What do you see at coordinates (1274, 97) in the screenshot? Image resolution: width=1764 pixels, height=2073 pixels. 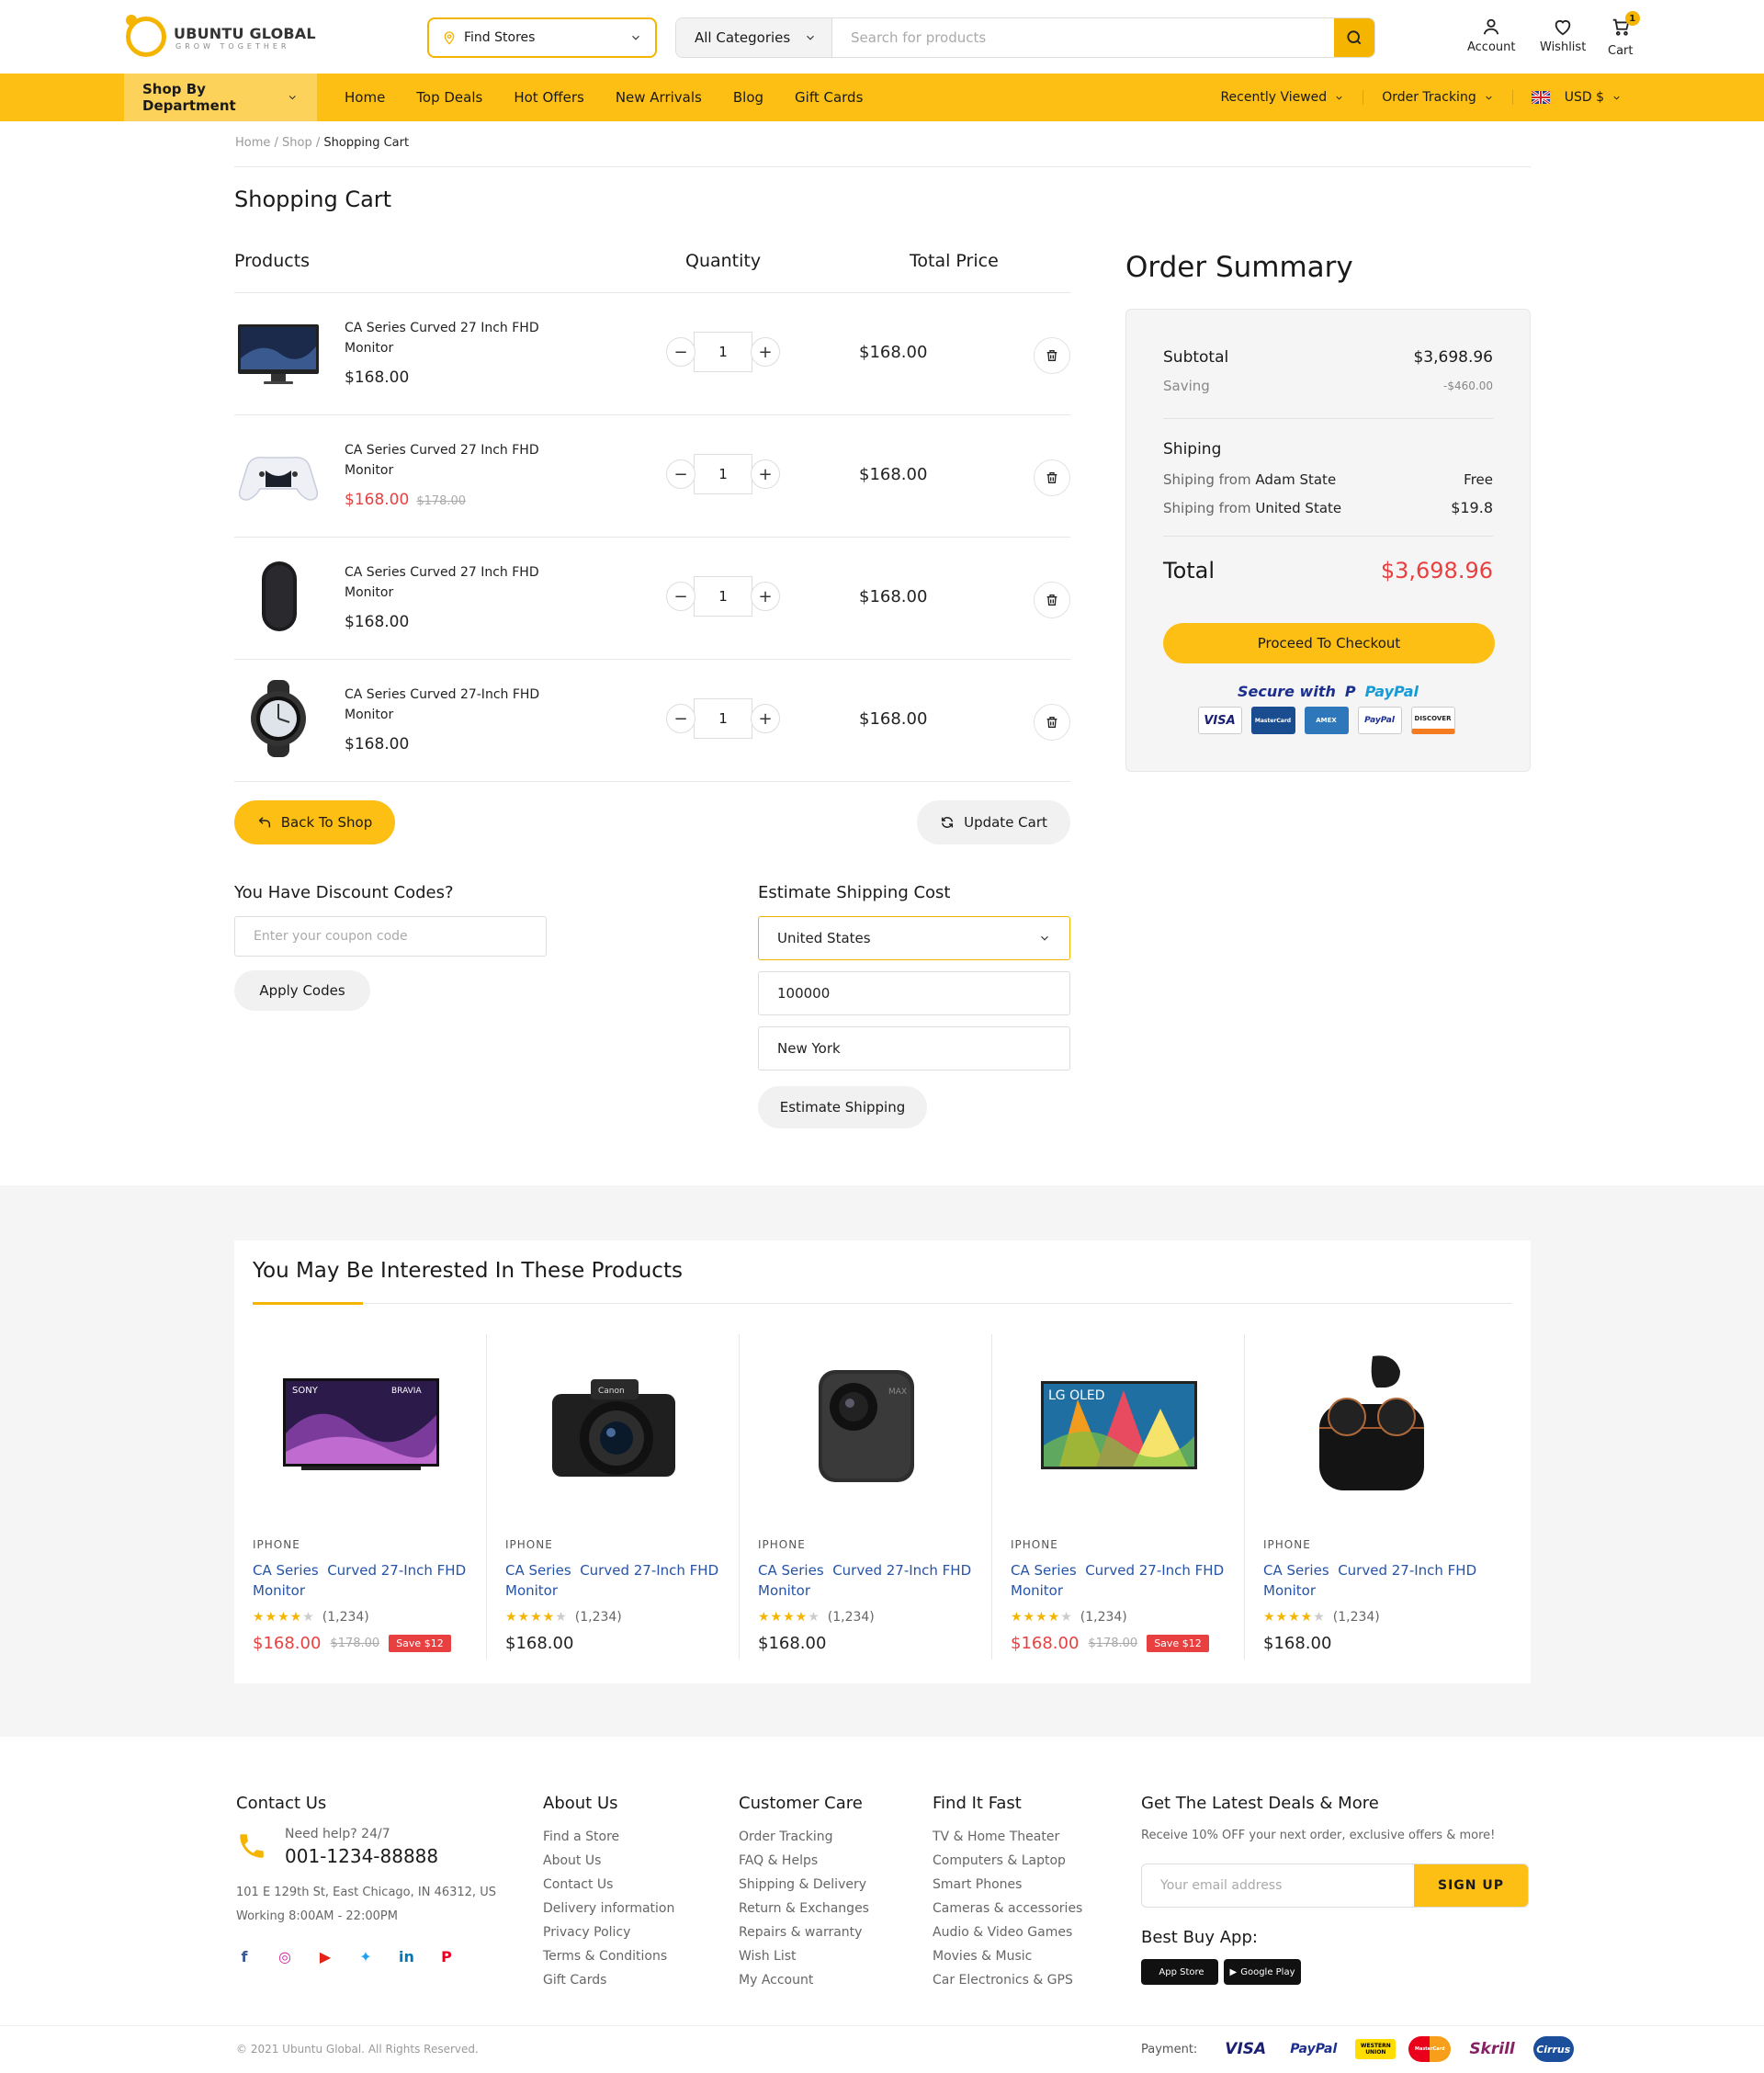 I see `recently-viewed-label: Recently Viewed` at bounding box center [1274, 97].